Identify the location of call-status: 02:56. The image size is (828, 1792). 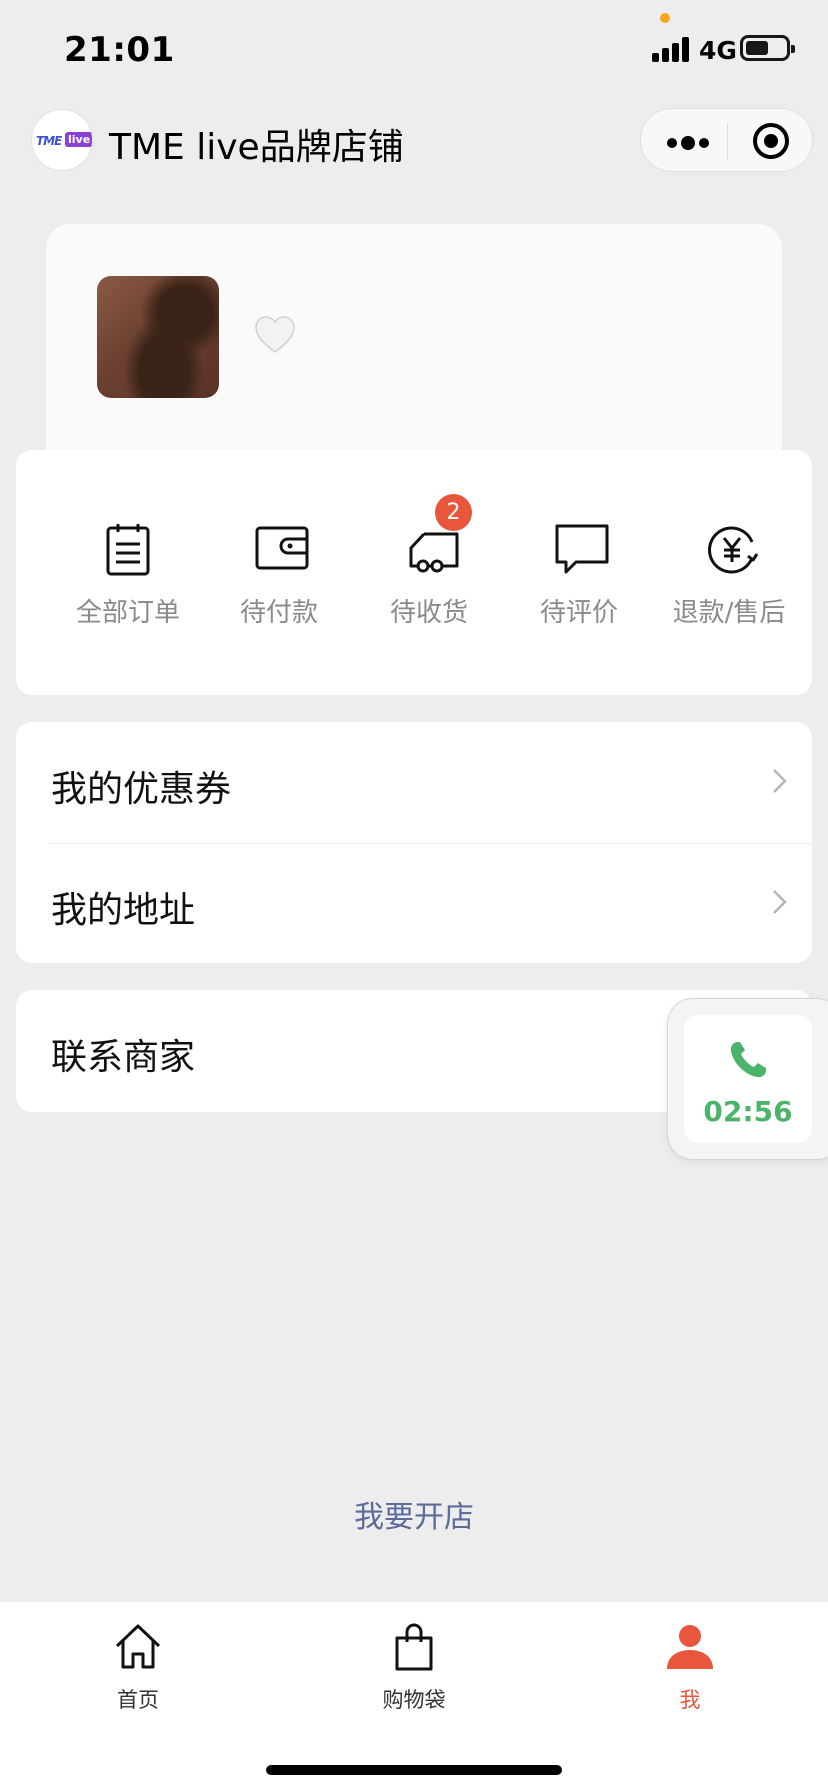
(748, 1079).